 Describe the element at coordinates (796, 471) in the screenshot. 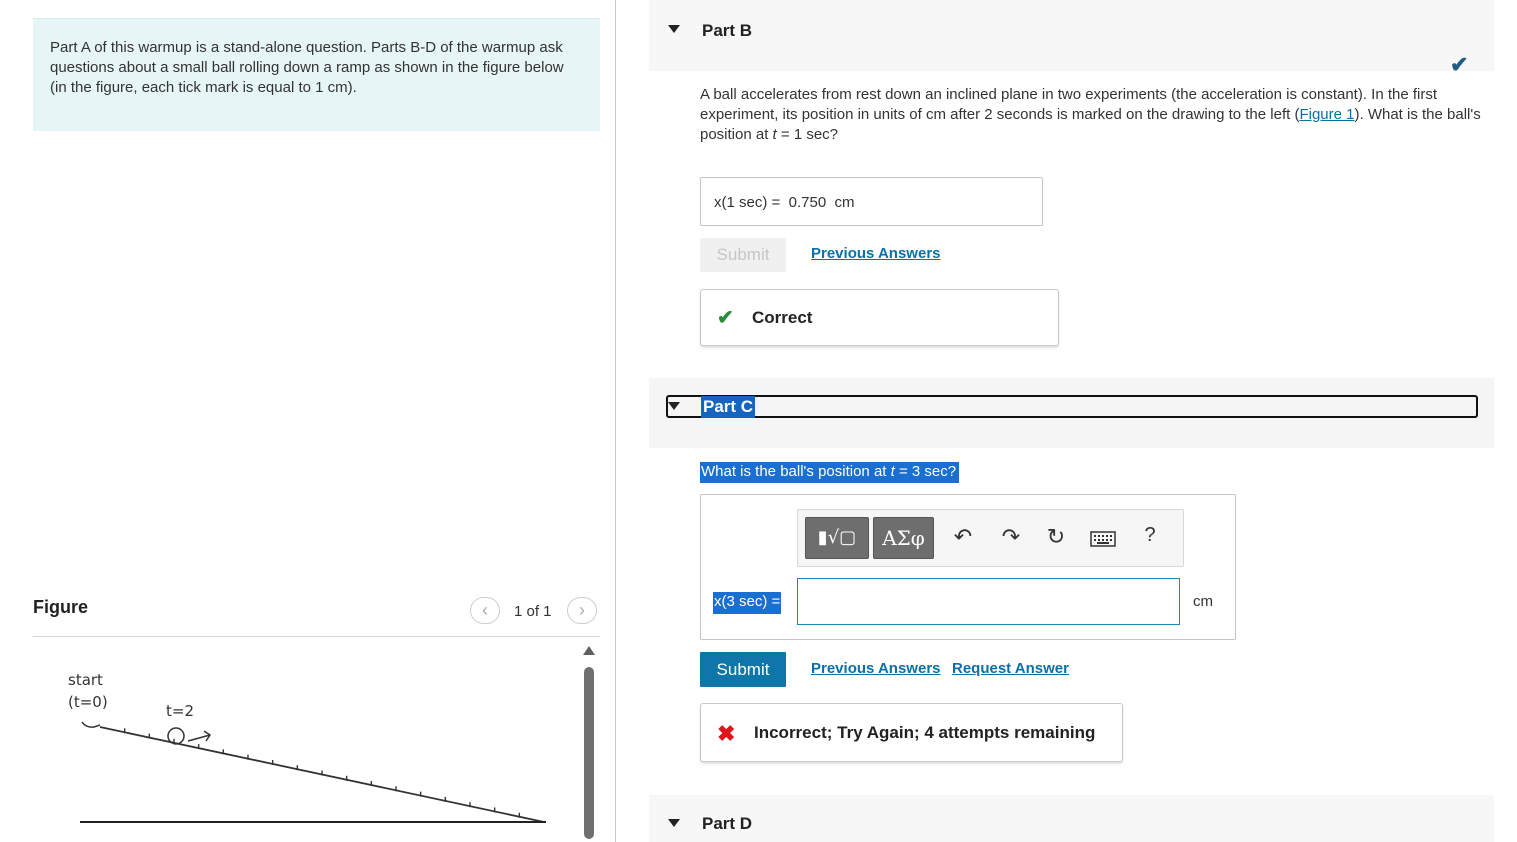

I see `question-text: What is the ball's position at` at that location.